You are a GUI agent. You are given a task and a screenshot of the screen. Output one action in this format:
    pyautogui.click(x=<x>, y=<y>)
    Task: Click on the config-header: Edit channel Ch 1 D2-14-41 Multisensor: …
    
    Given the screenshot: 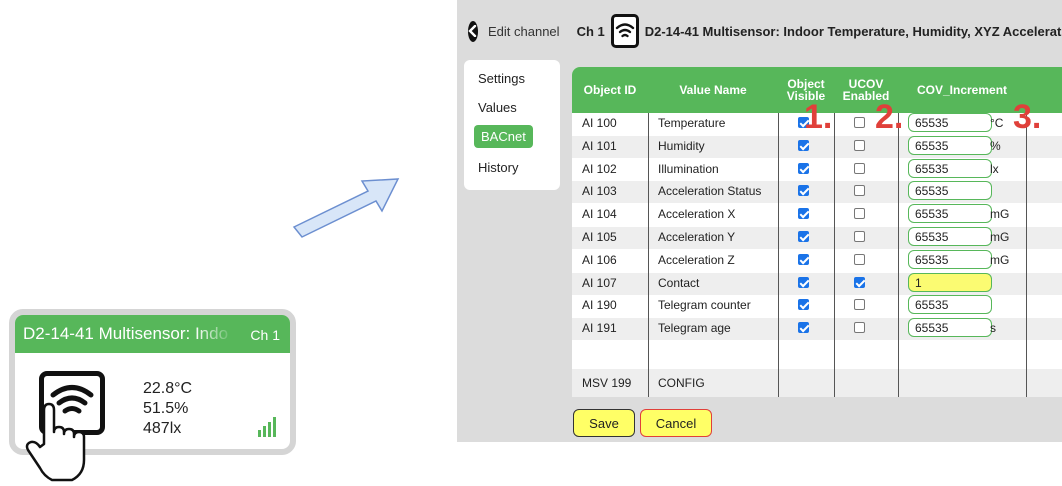 What is the action you would take?
    pyautogui.click(x=759, y=31)
    